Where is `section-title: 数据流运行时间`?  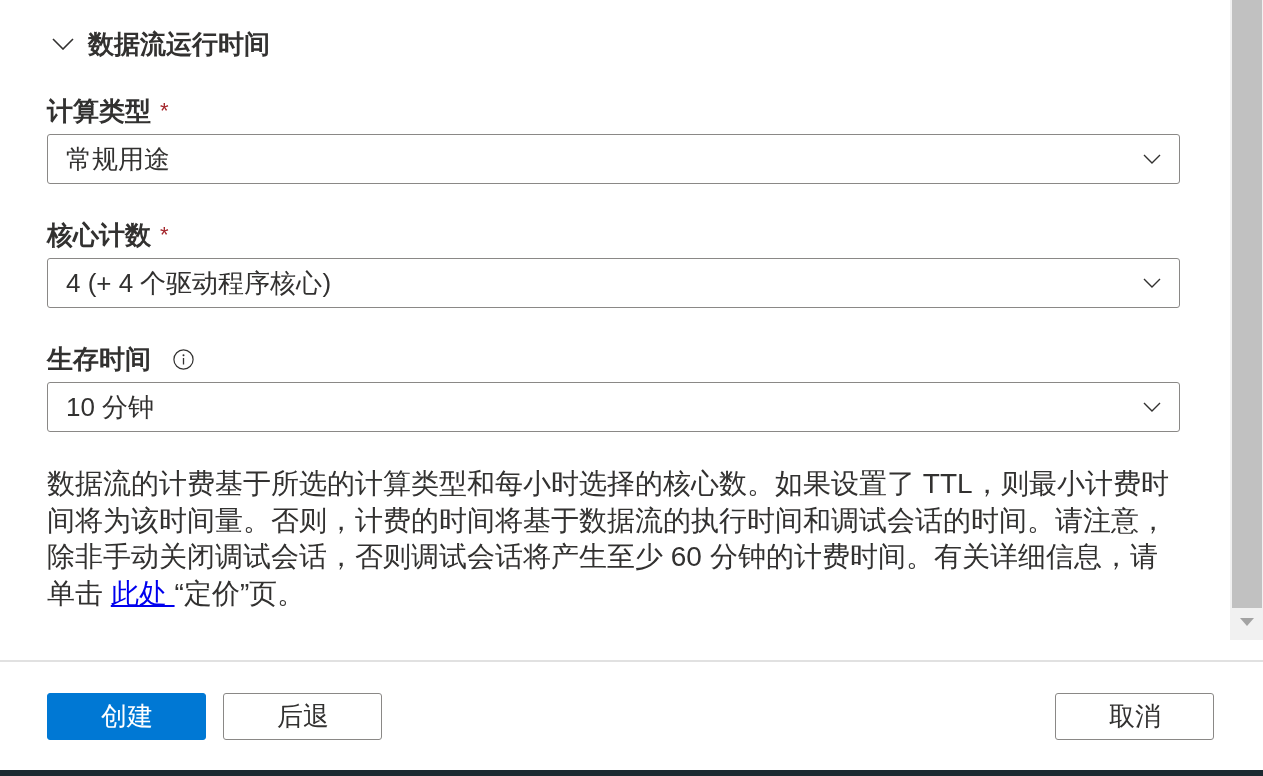 section-title: 数据流运行时间 is located at coordinates (179, 44).